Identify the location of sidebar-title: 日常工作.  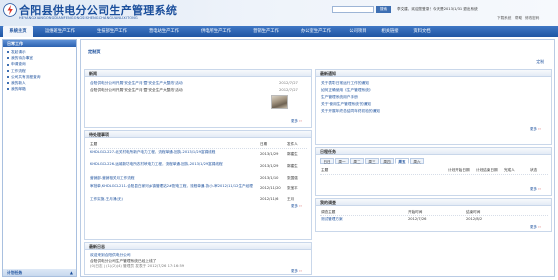
(39, 43).